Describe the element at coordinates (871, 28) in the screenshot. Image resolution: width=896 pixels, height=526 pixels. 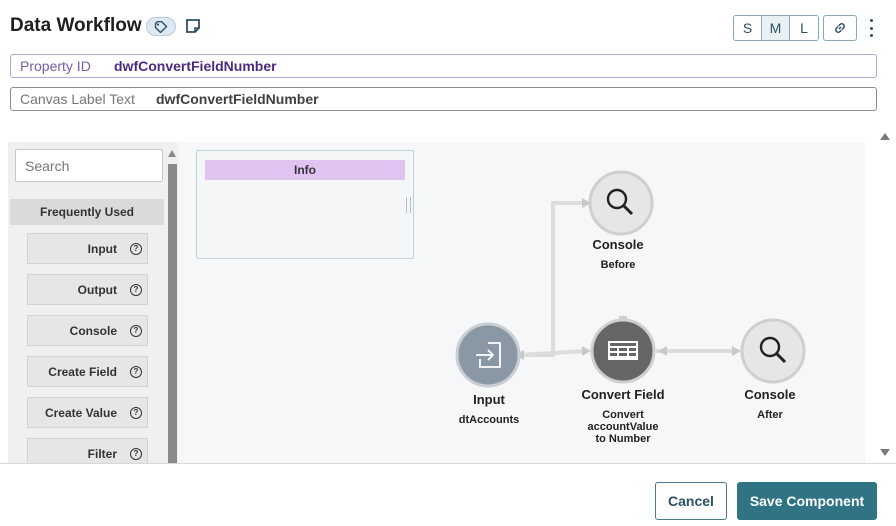
I see `more-options-icon` at that location.